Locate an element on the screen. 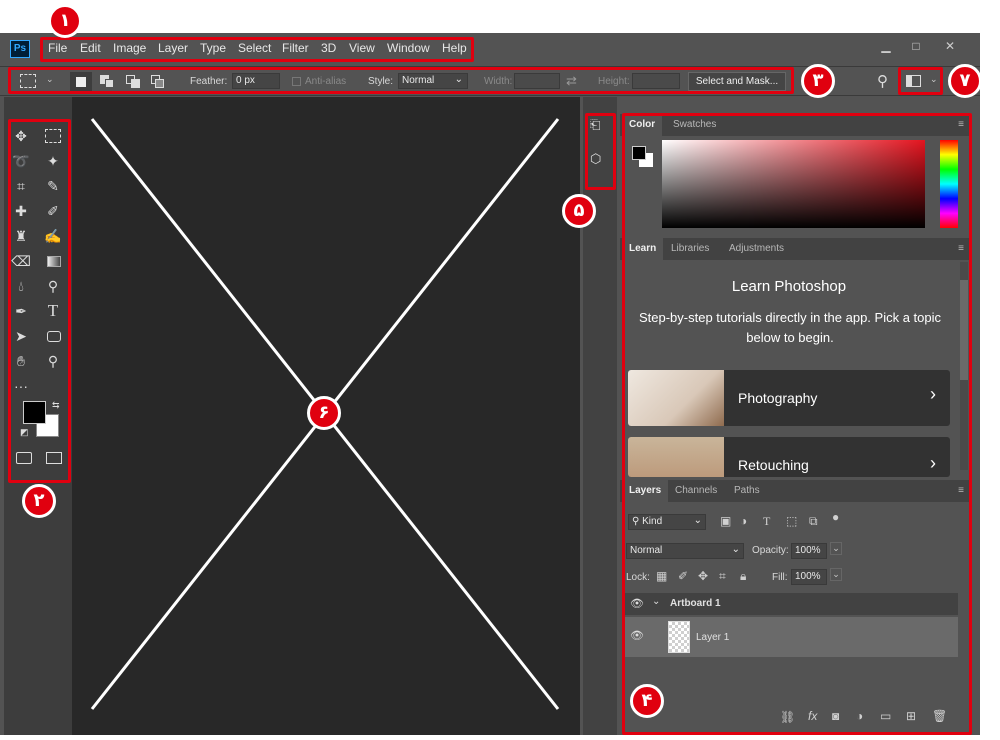  search-icon: ⚲ is located at coordinates (882, 81).